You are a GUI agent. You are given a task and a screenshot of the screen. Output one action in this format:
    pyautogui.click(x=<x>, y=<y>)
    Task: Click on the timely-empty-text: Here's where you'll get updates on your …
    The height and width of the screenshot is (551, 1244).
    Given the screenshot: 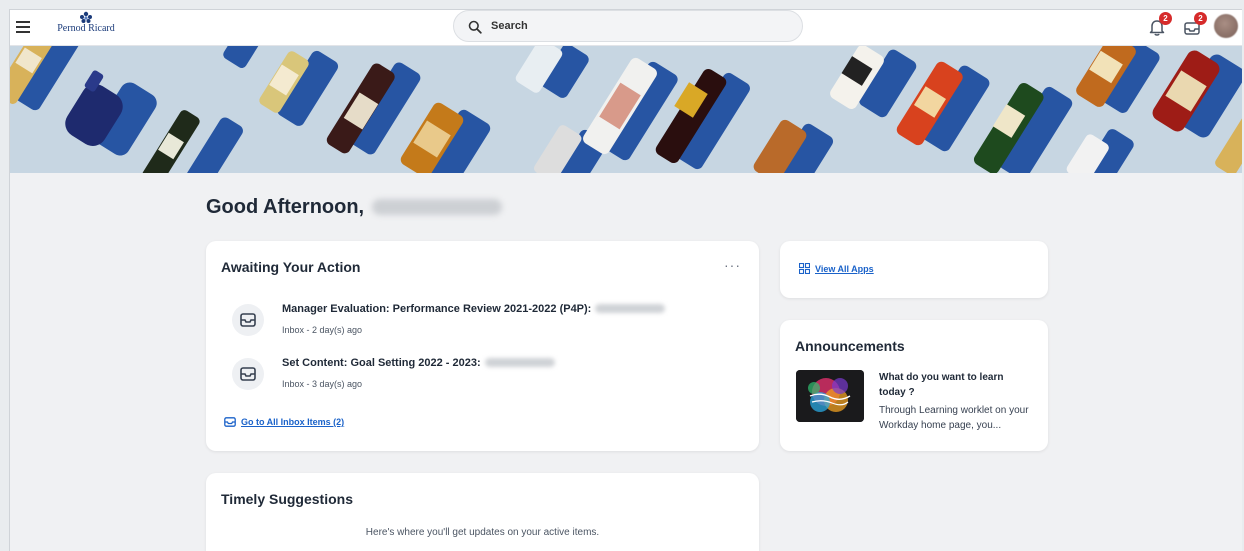 What is the action you would take?
    pyautogui.click(x=482, y=532)
    